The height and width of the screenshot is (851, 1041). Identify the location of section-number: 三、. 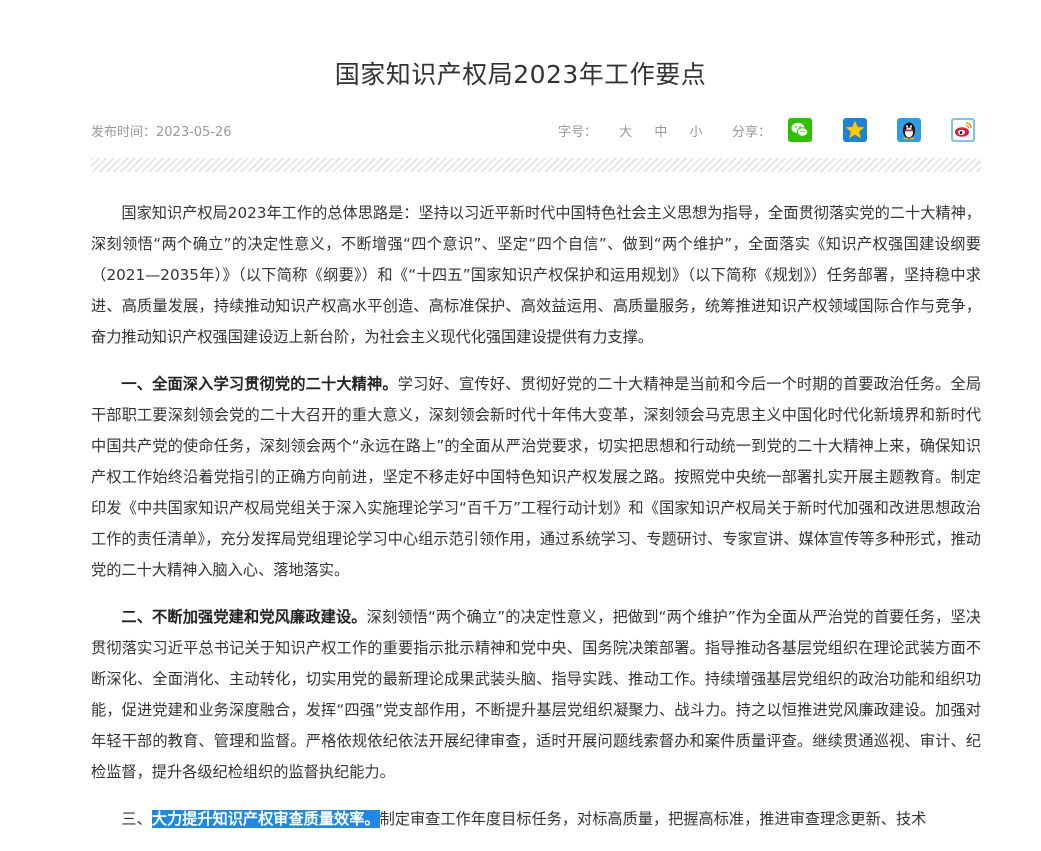
(136, 819).